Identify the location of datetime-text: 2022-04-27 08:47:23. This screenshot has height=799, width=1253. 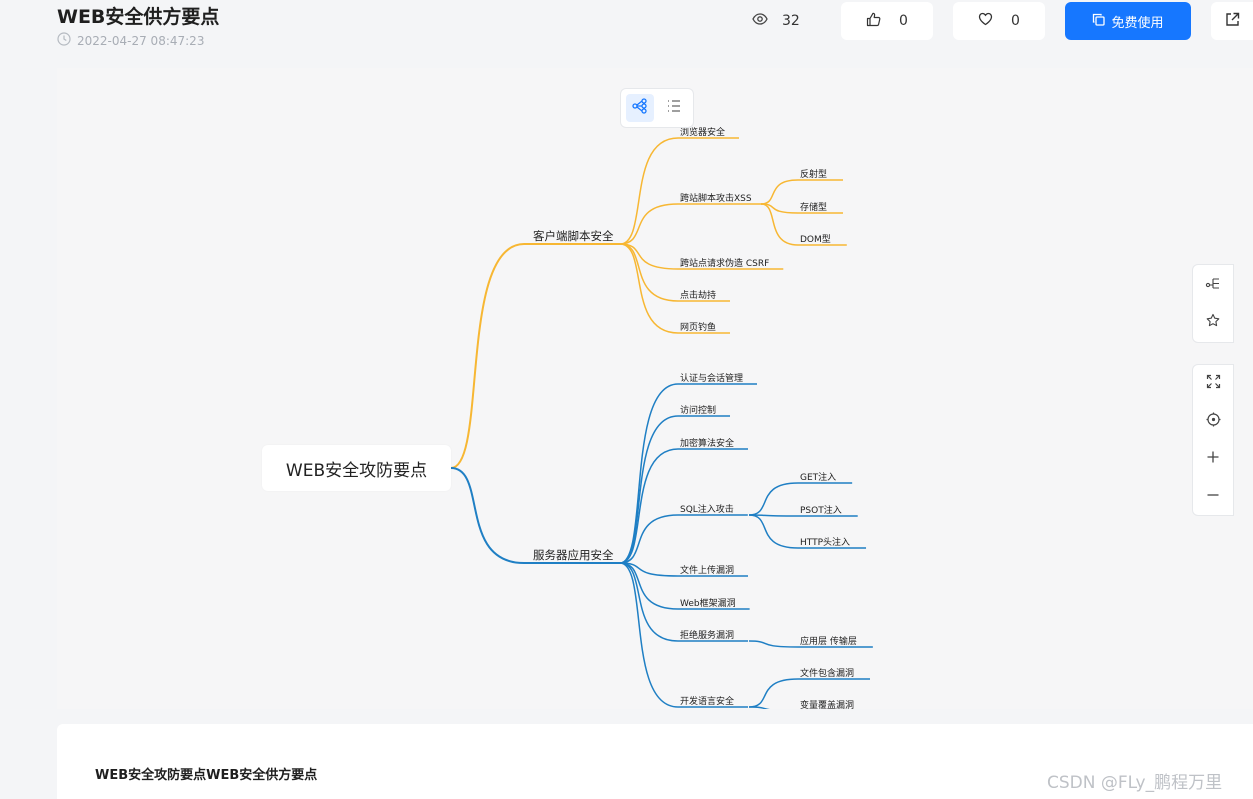
(141, 40).